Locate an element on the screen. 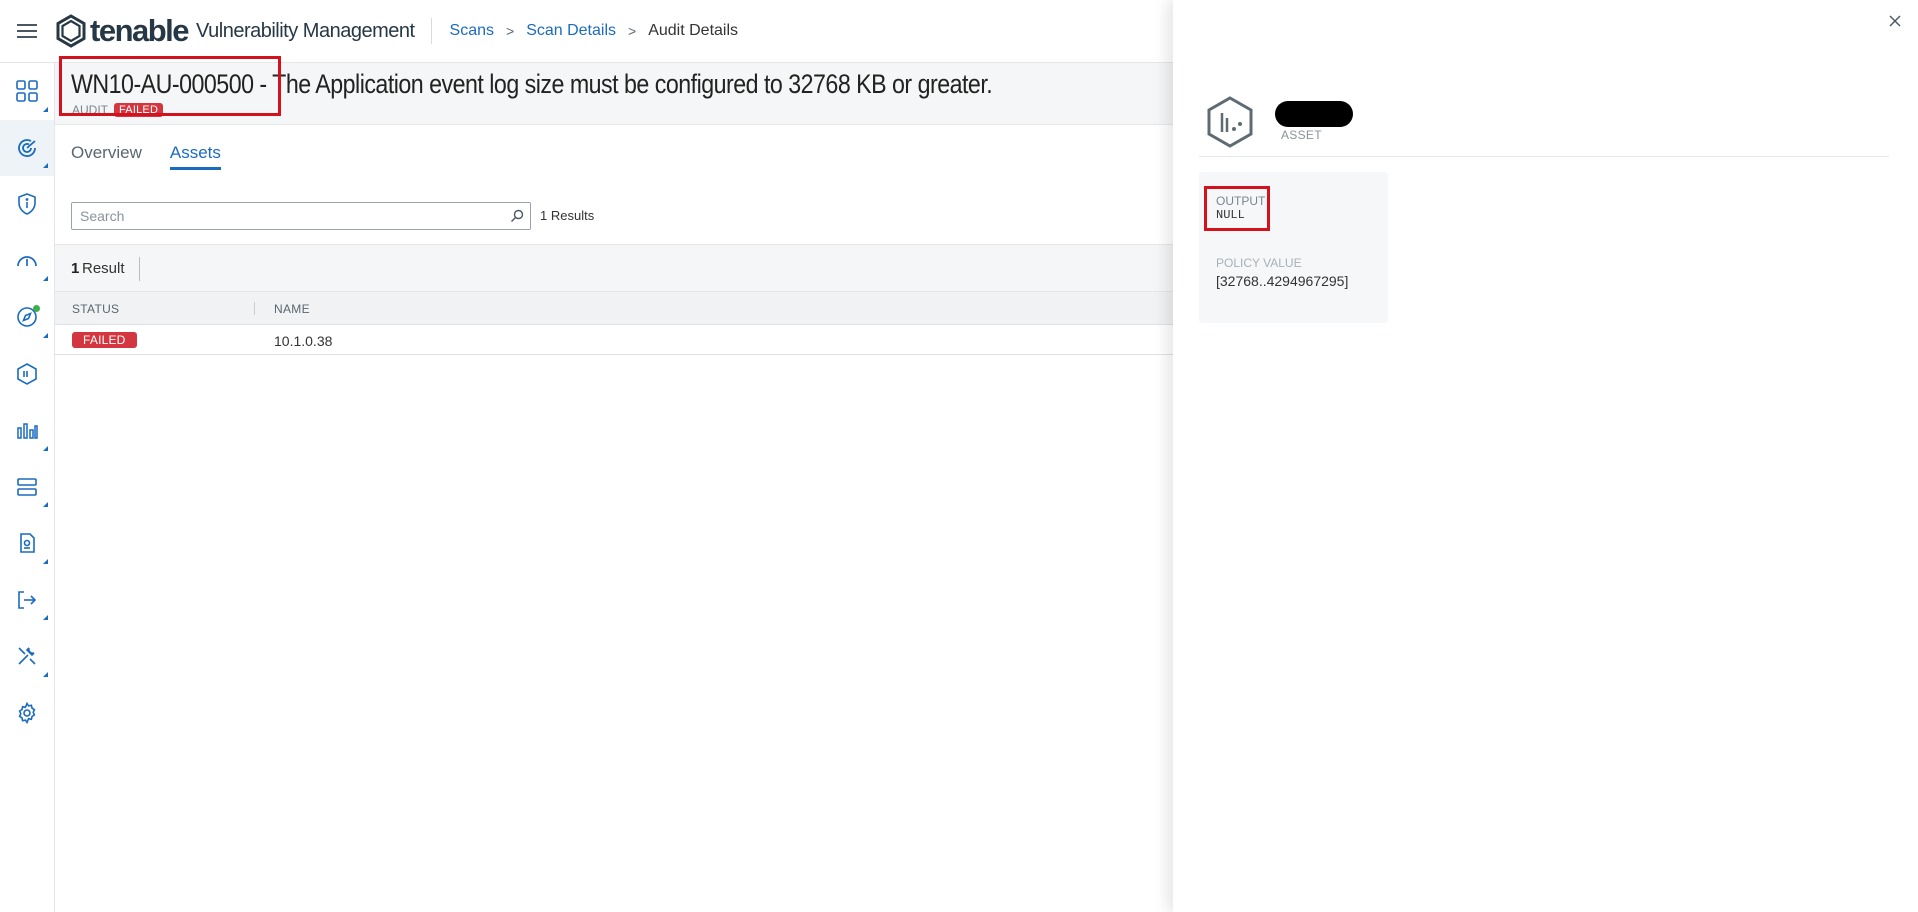 The image size is (1918, 912). left-nav is located at coordinates (27, 487).